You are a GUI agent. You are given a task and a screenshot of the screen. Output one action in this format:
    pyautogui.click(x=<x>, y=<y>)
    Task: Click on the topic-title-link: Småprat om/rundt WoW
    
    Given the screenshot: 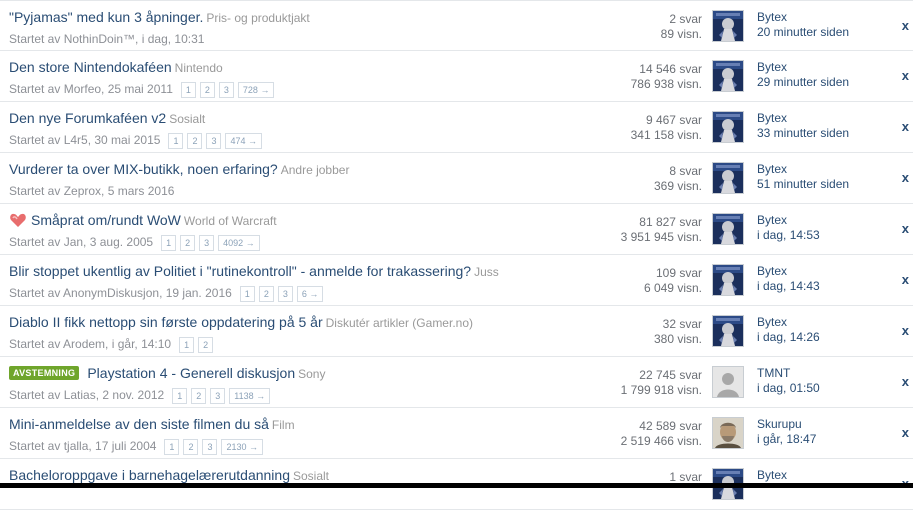 What is the action you would take?
    pyautogui.click(x=106, y=220)
    